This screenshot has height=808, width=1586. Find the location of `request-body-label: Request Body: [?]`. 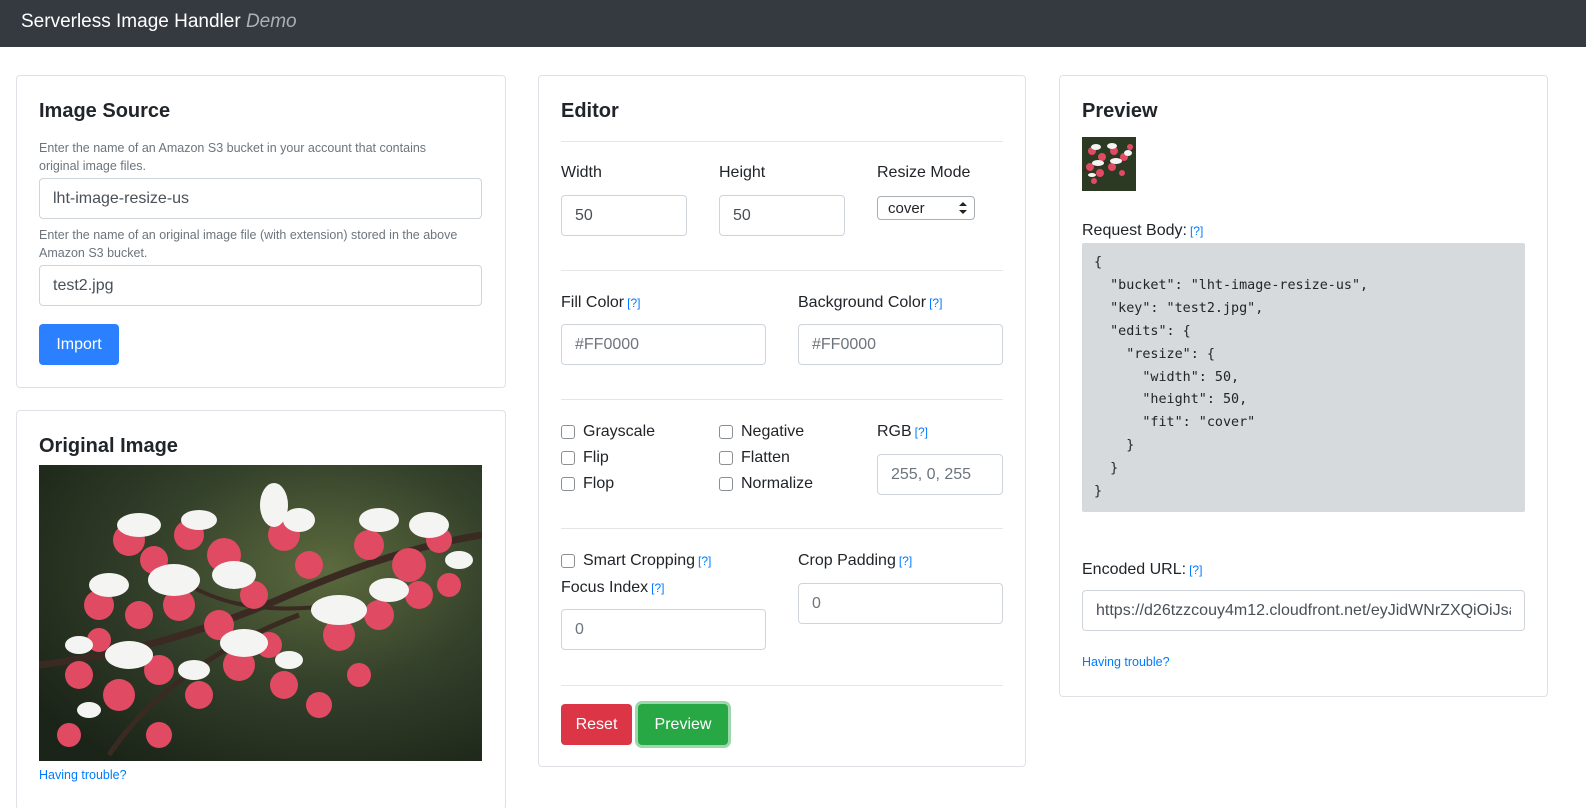

request-body-label: Request Body: [?] is located at coordinates (1142, 231).